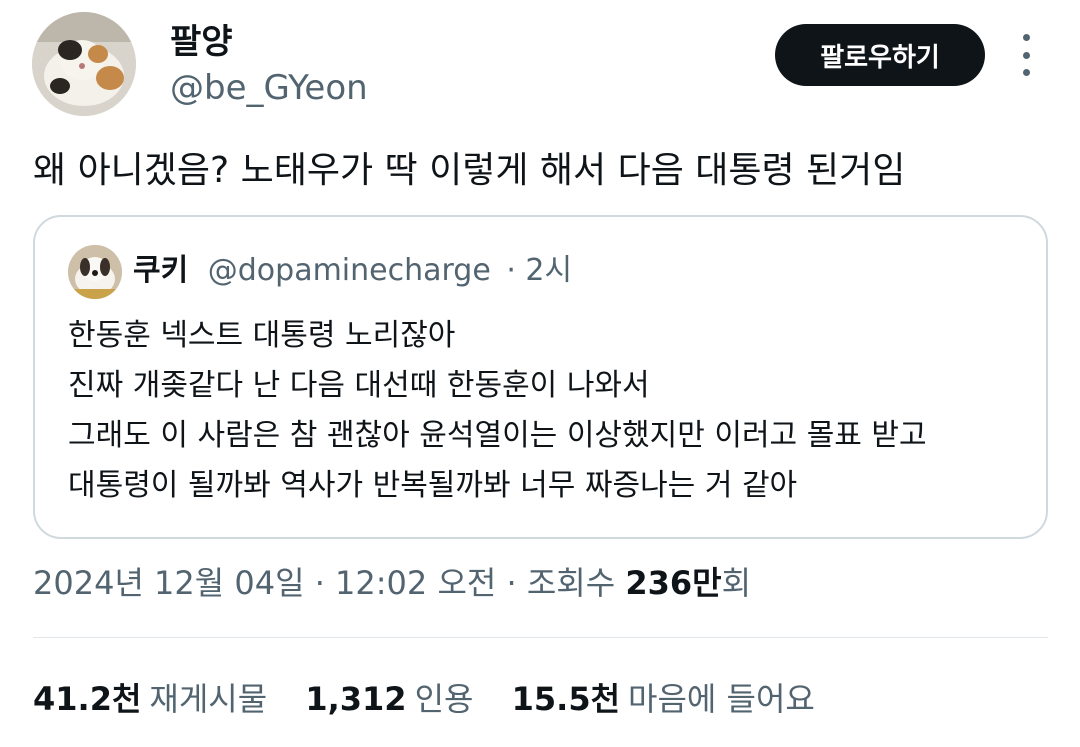 The width and height of the screenshot is (1080, 747). What do you see at coordinates (539, 270) in the screenshot?
I see `quoted-time: · 2시` at bounding box center [539, 270].